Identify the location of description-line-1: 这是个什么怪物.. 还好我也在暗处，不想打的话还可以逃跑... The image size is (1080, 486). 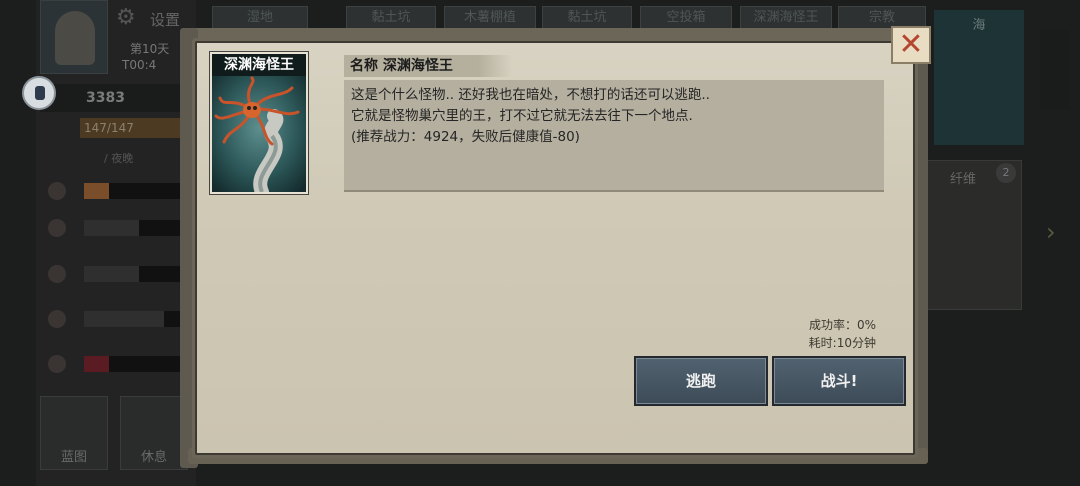
(530, 95).